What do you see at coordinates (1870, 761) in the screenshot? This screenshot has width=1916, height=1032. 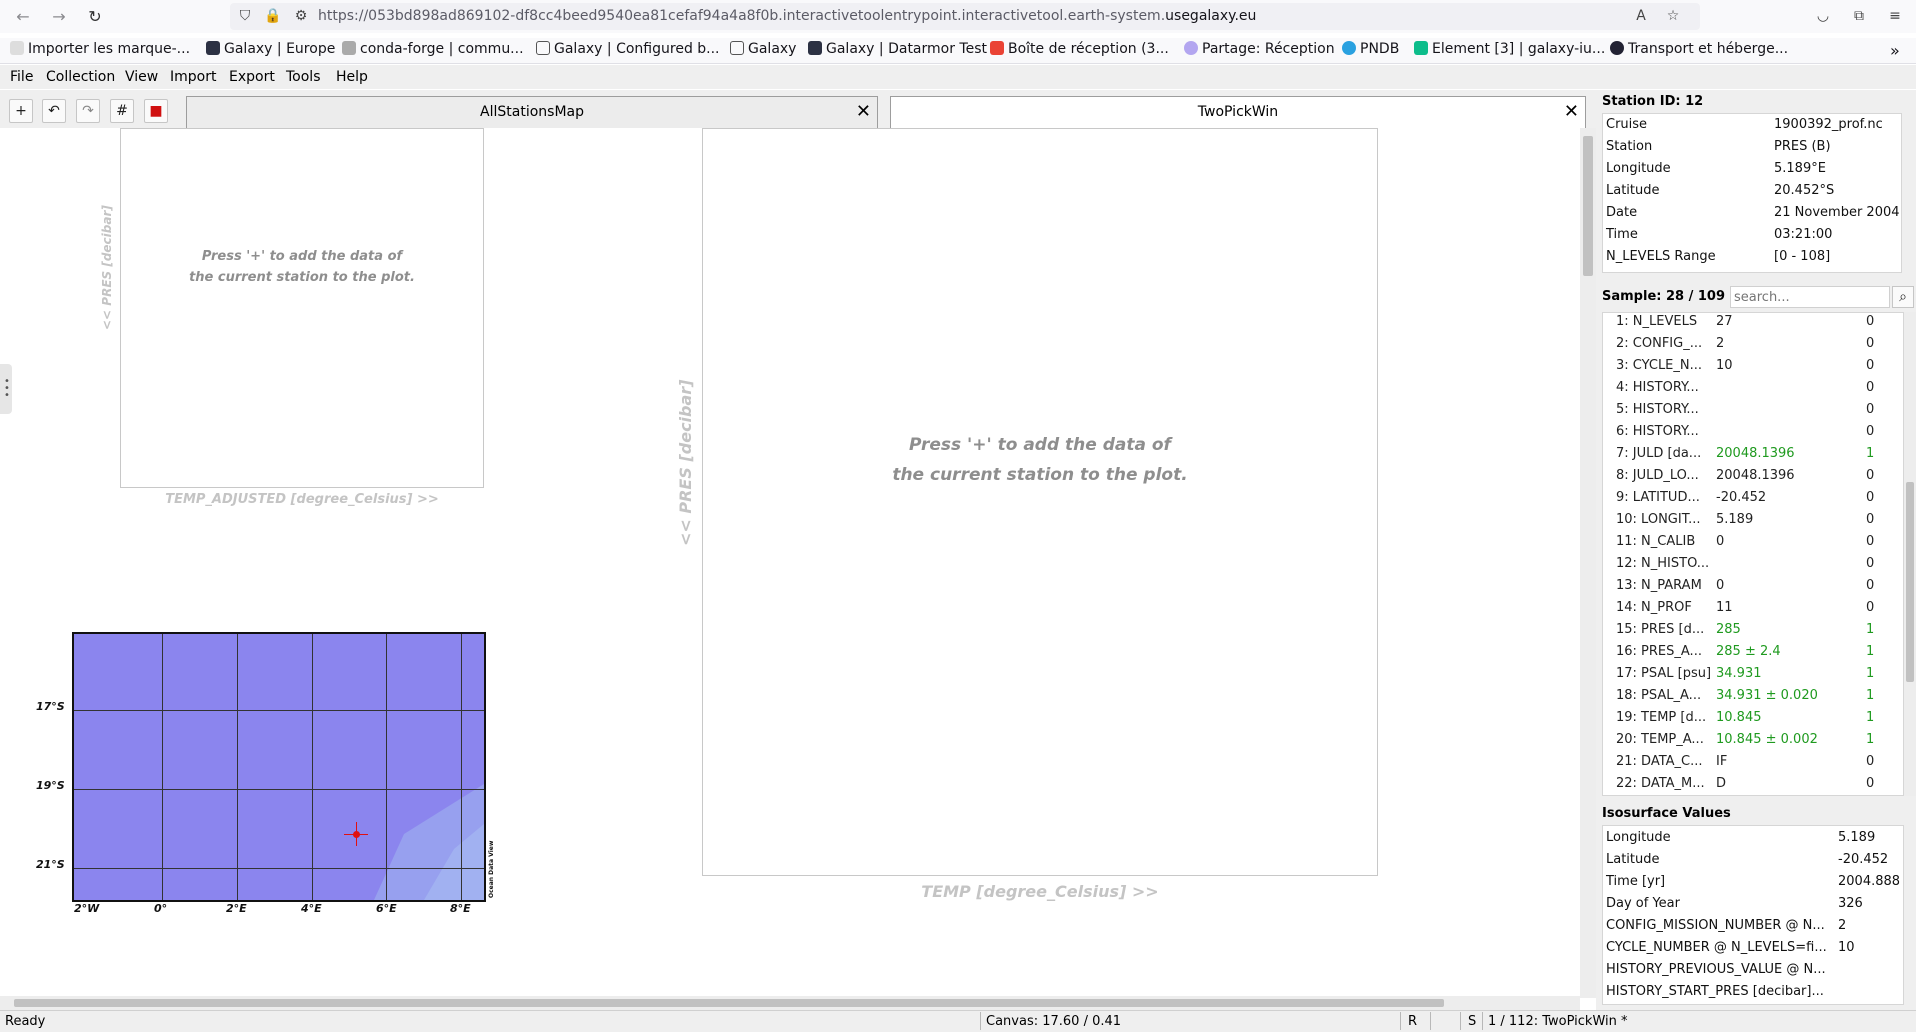 I see `sample-row-flag: 0` at bounding box center [1870, 761].